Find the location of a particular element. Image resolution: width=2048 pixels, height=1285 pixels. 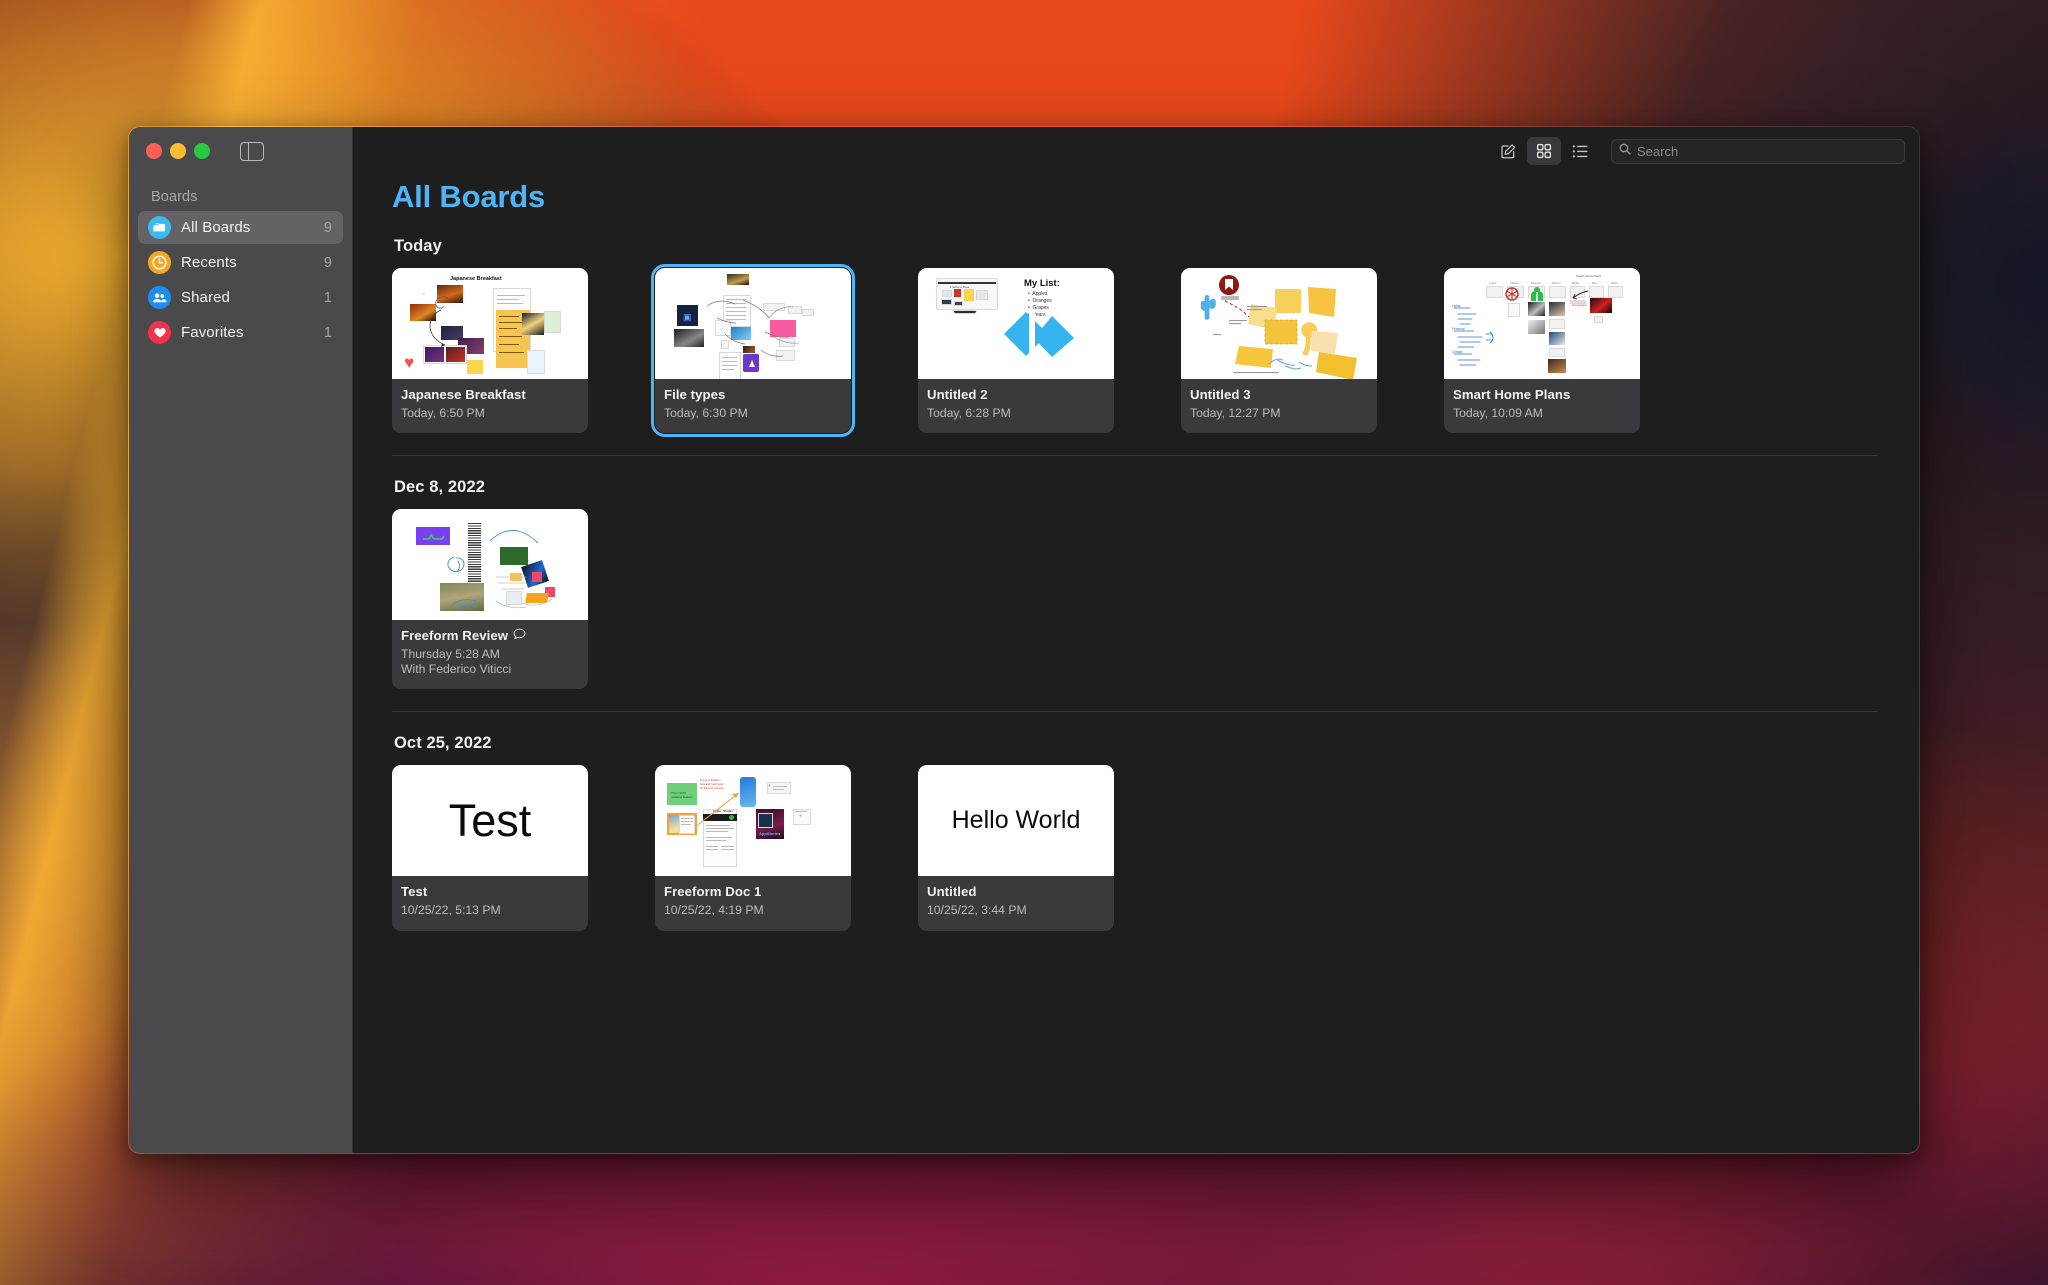

thumb-word: Test is located at coordinates (490, 820).